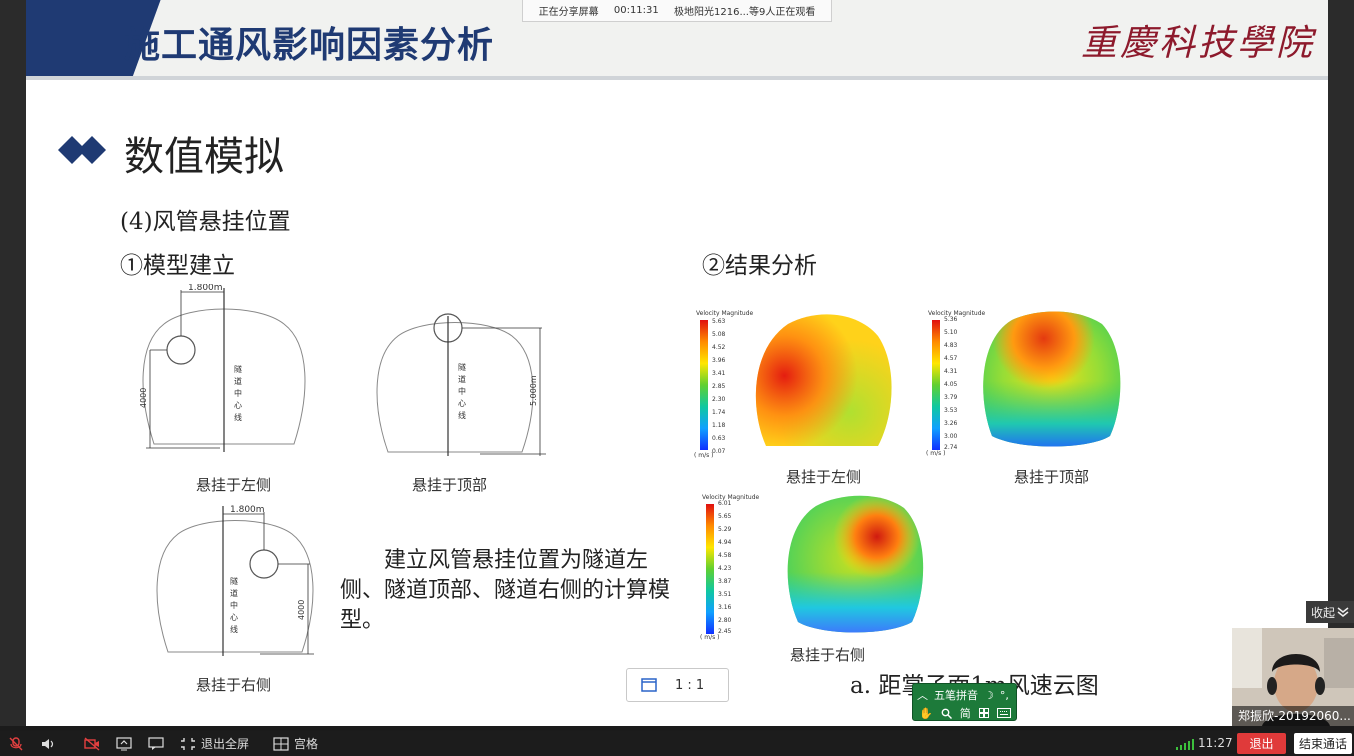  I want to click on school-logo: 重慶科技學院, so click(1198, 43).